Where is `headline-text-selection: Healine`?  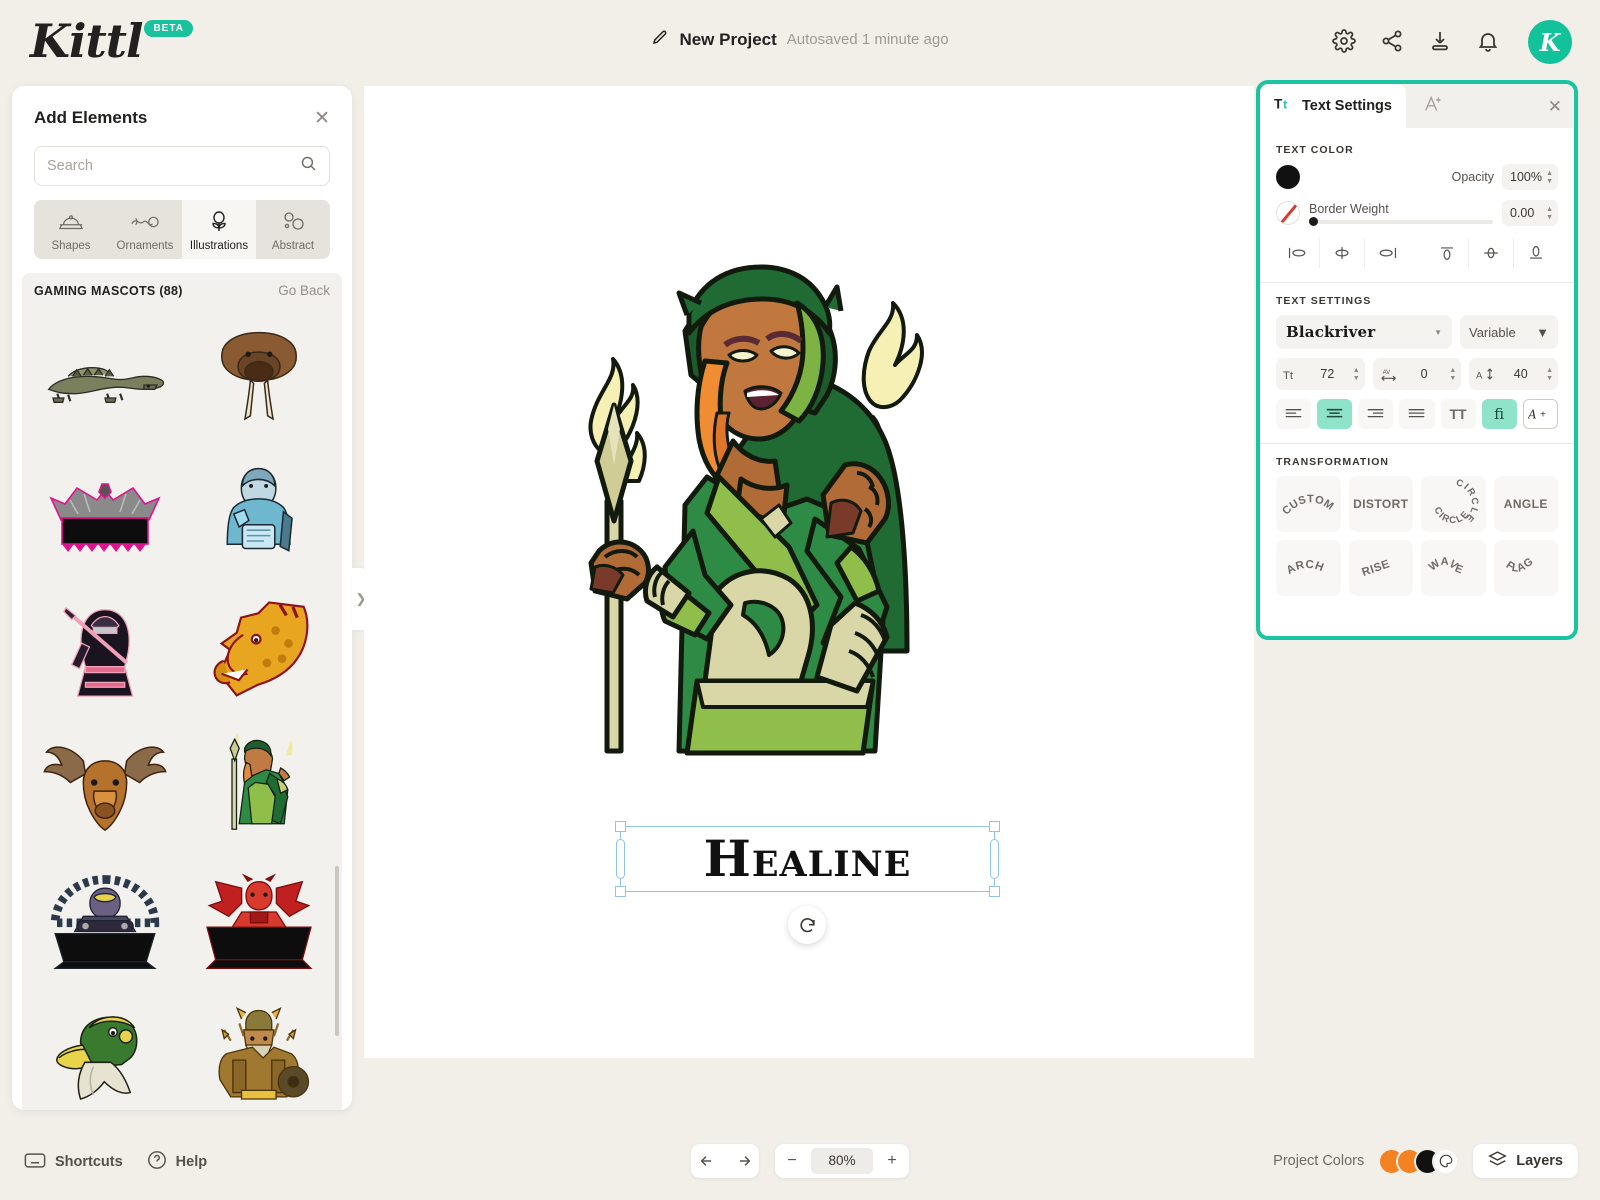
headline-text-selection: Healine is located at coordinates (807, 859).